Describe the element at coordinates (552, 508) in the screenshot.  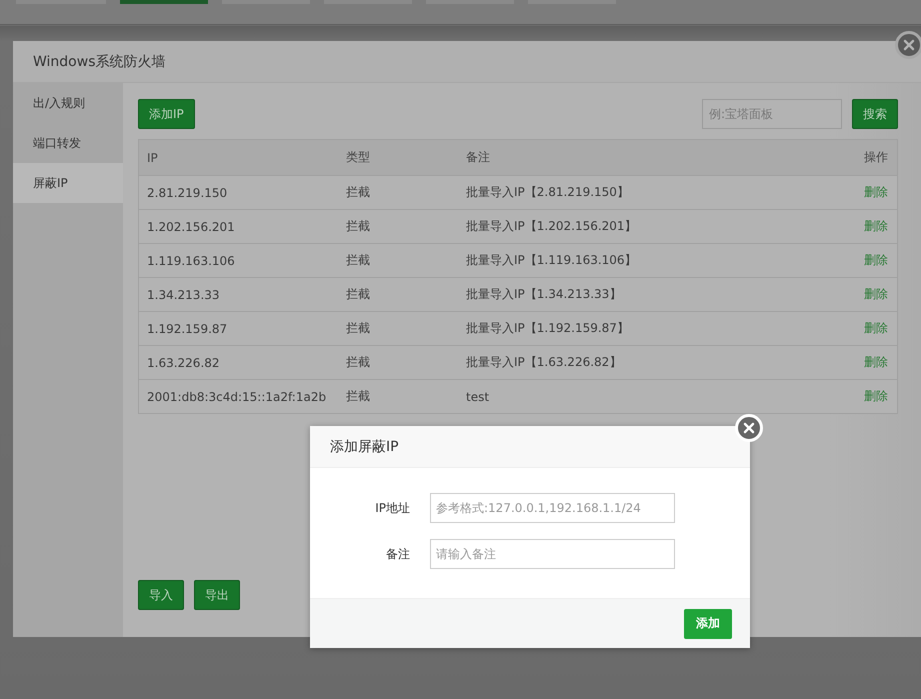
I see `input-field: 参考格式:127.0.0.1,192.168.1.1/24` at that location.